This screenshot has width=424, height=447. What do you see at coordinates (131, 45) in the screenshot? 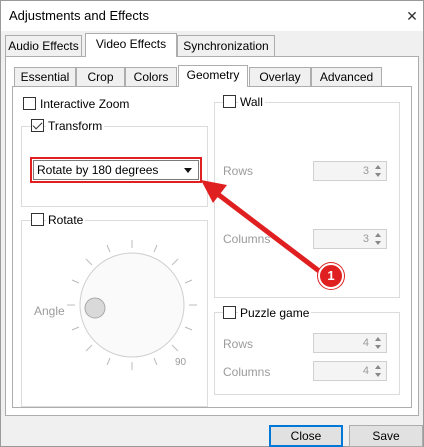
I see `tab-video-effects: Video Effects` at bounding box center [131, 45].